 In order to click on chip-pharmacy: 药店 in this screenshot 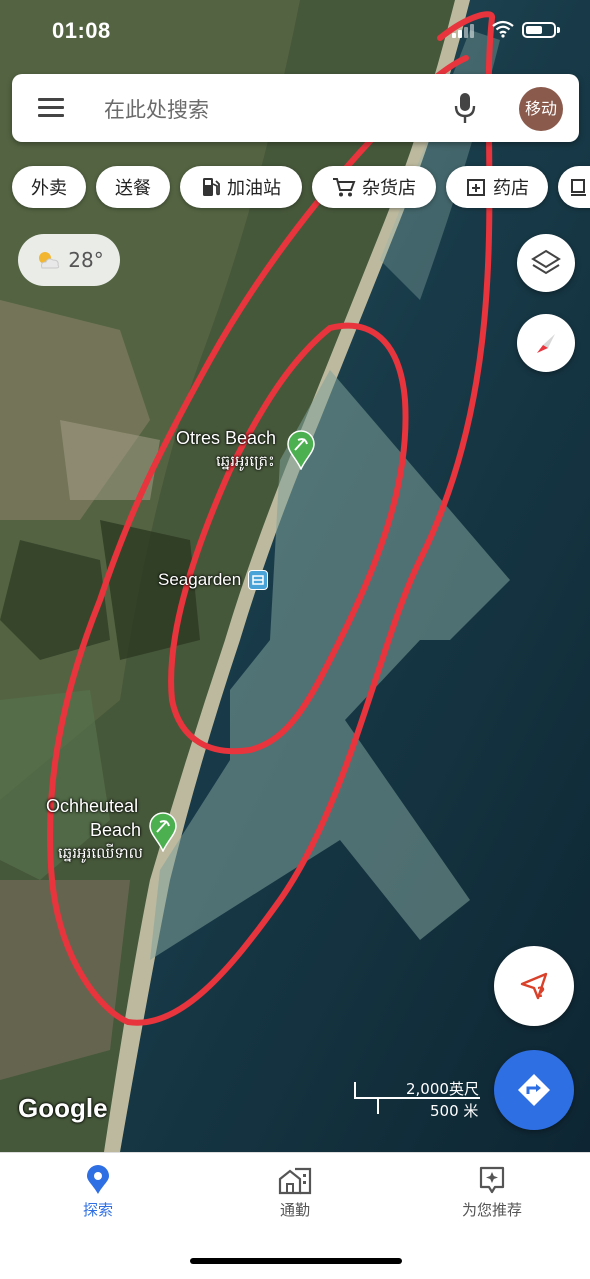, I will do `click(497, 187)`.